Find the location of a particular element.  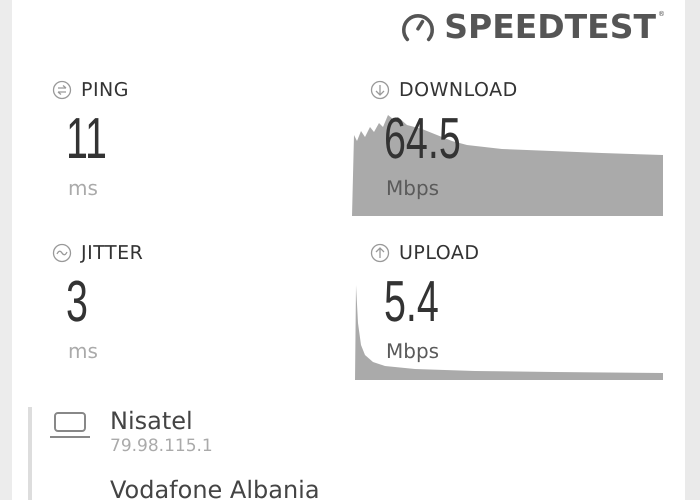

metric-label: UPLOAD is located at coordinates (439, 253).